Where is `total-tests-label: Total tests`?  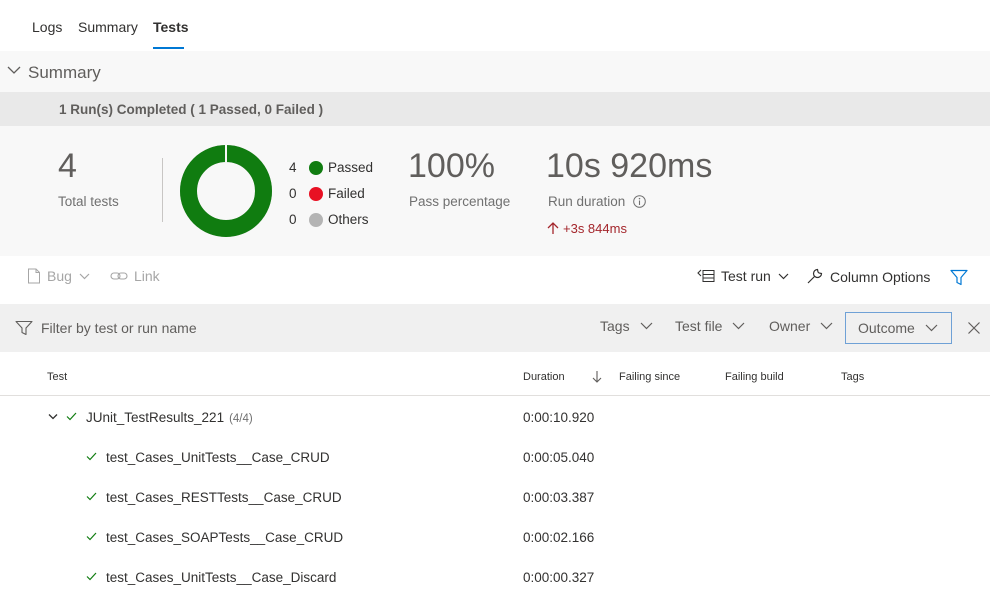 total-tests-label: Total tests is located at coordinates (88, 201).